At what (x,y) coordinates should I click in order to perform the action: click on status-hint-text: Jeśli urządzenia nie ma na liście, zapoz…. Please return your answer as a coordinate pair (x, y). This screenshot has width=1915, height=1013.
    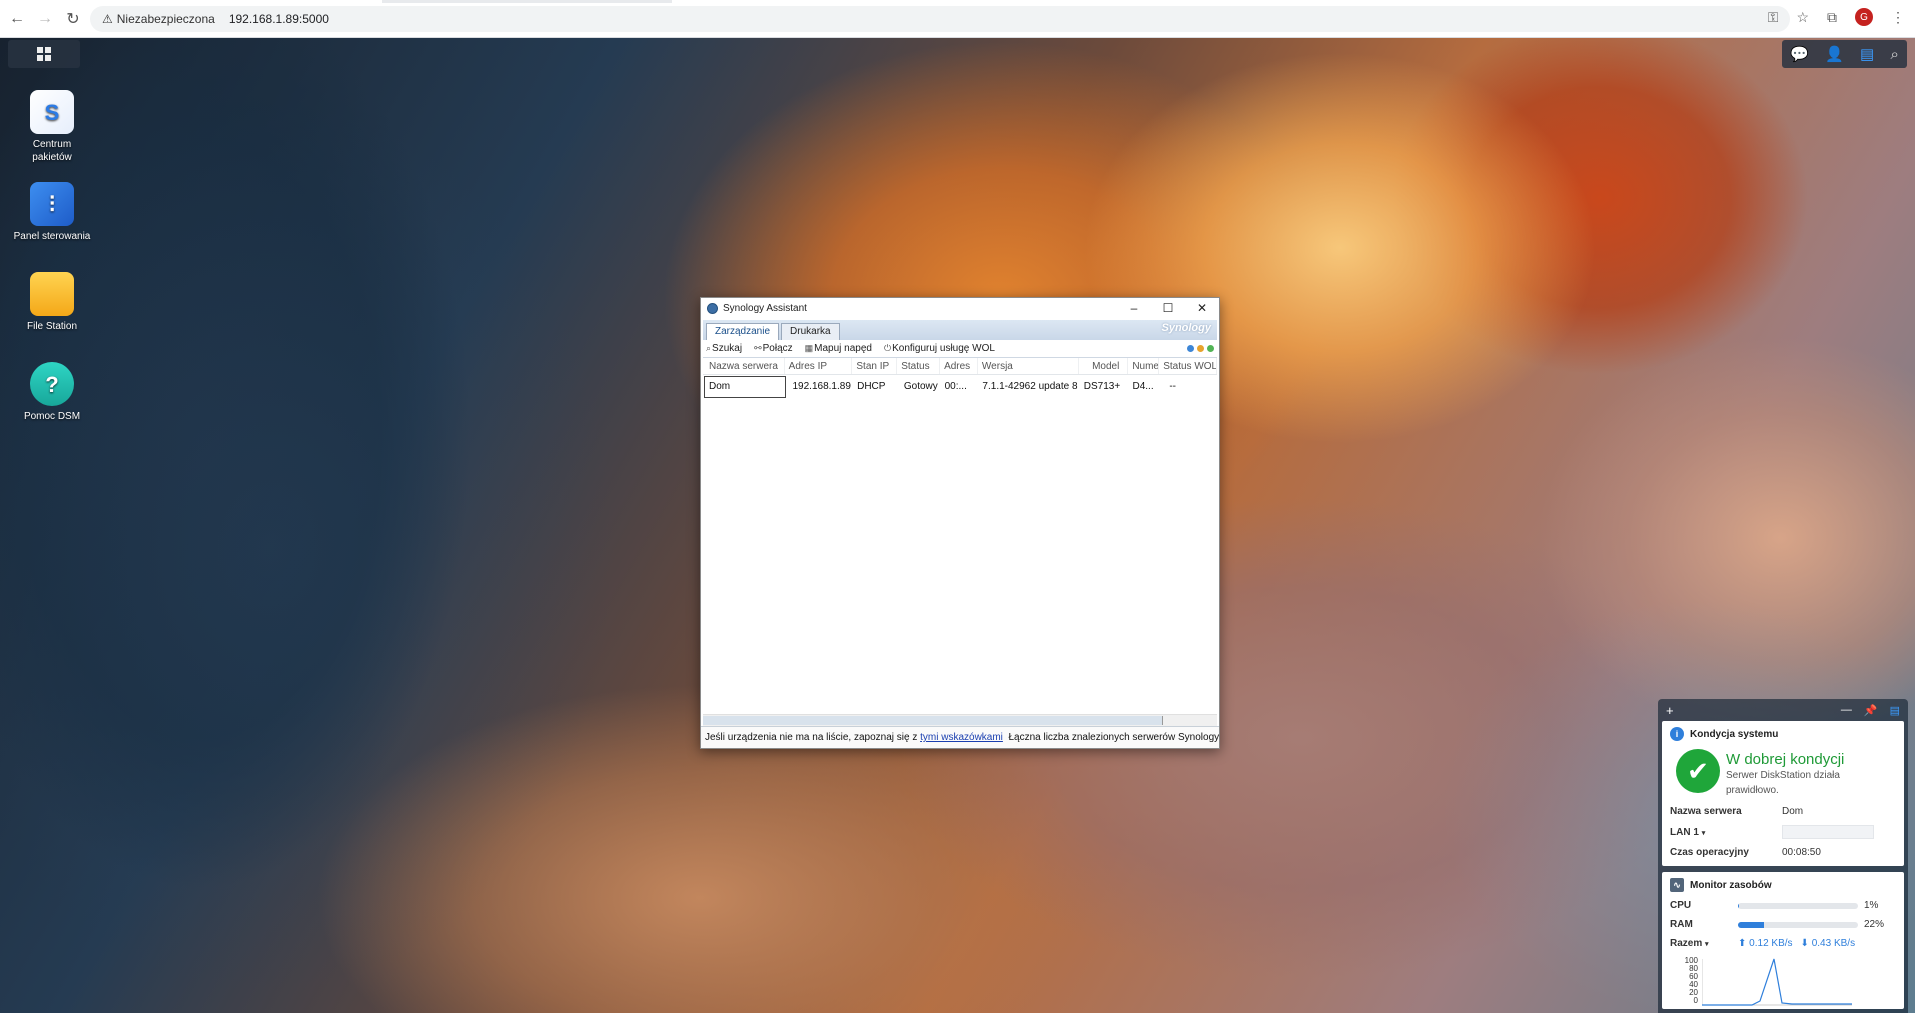
    Looking at the image, I should click on (813, 737).